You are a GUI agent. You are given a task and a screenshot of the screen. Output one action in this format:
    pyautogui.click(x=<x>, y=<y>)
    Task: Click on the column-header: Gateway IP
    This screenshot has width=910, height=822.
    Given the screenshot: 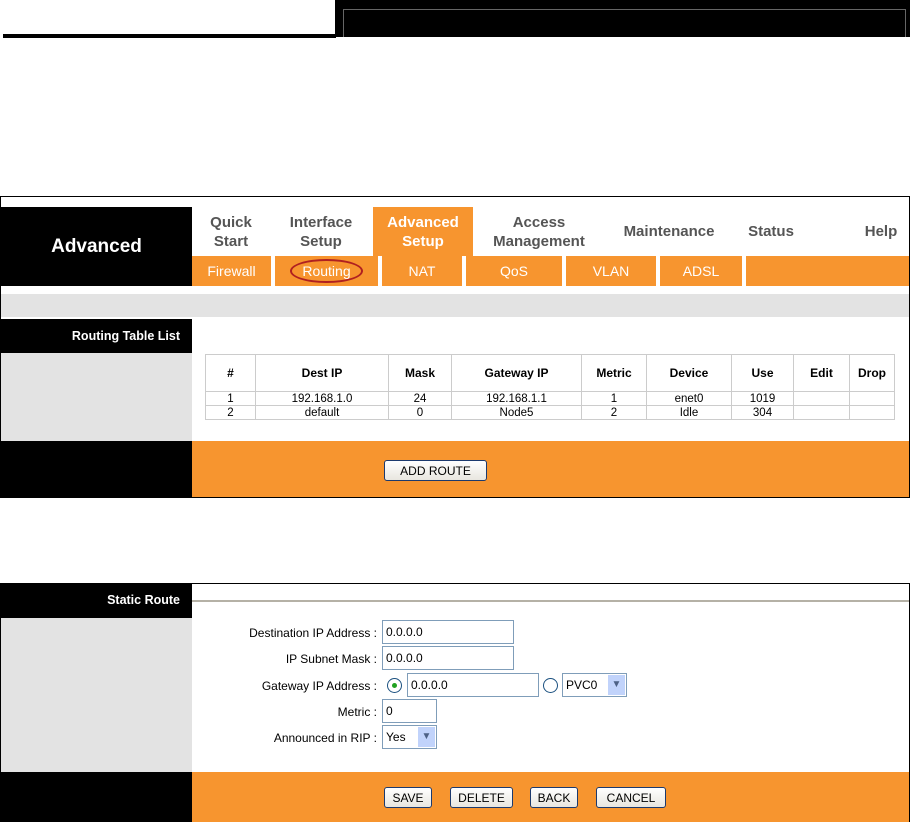 What is the action you would take?
    pyautogui.click(x=516, y=373)
    